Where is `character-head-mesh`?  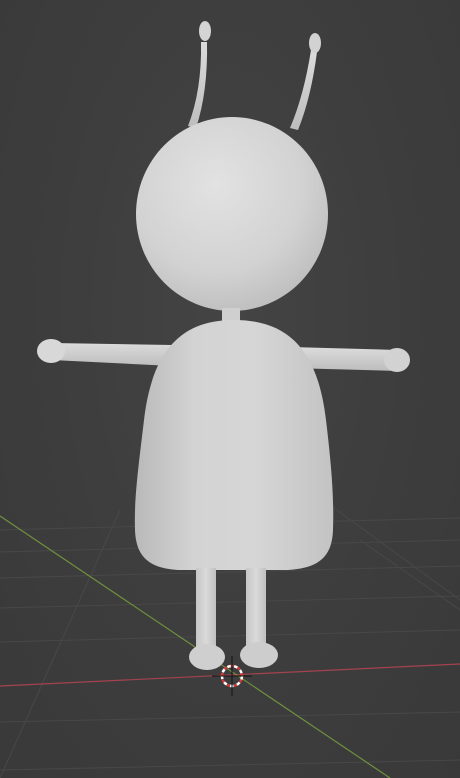 character-head-mesh is located at coordinates (232, 214).